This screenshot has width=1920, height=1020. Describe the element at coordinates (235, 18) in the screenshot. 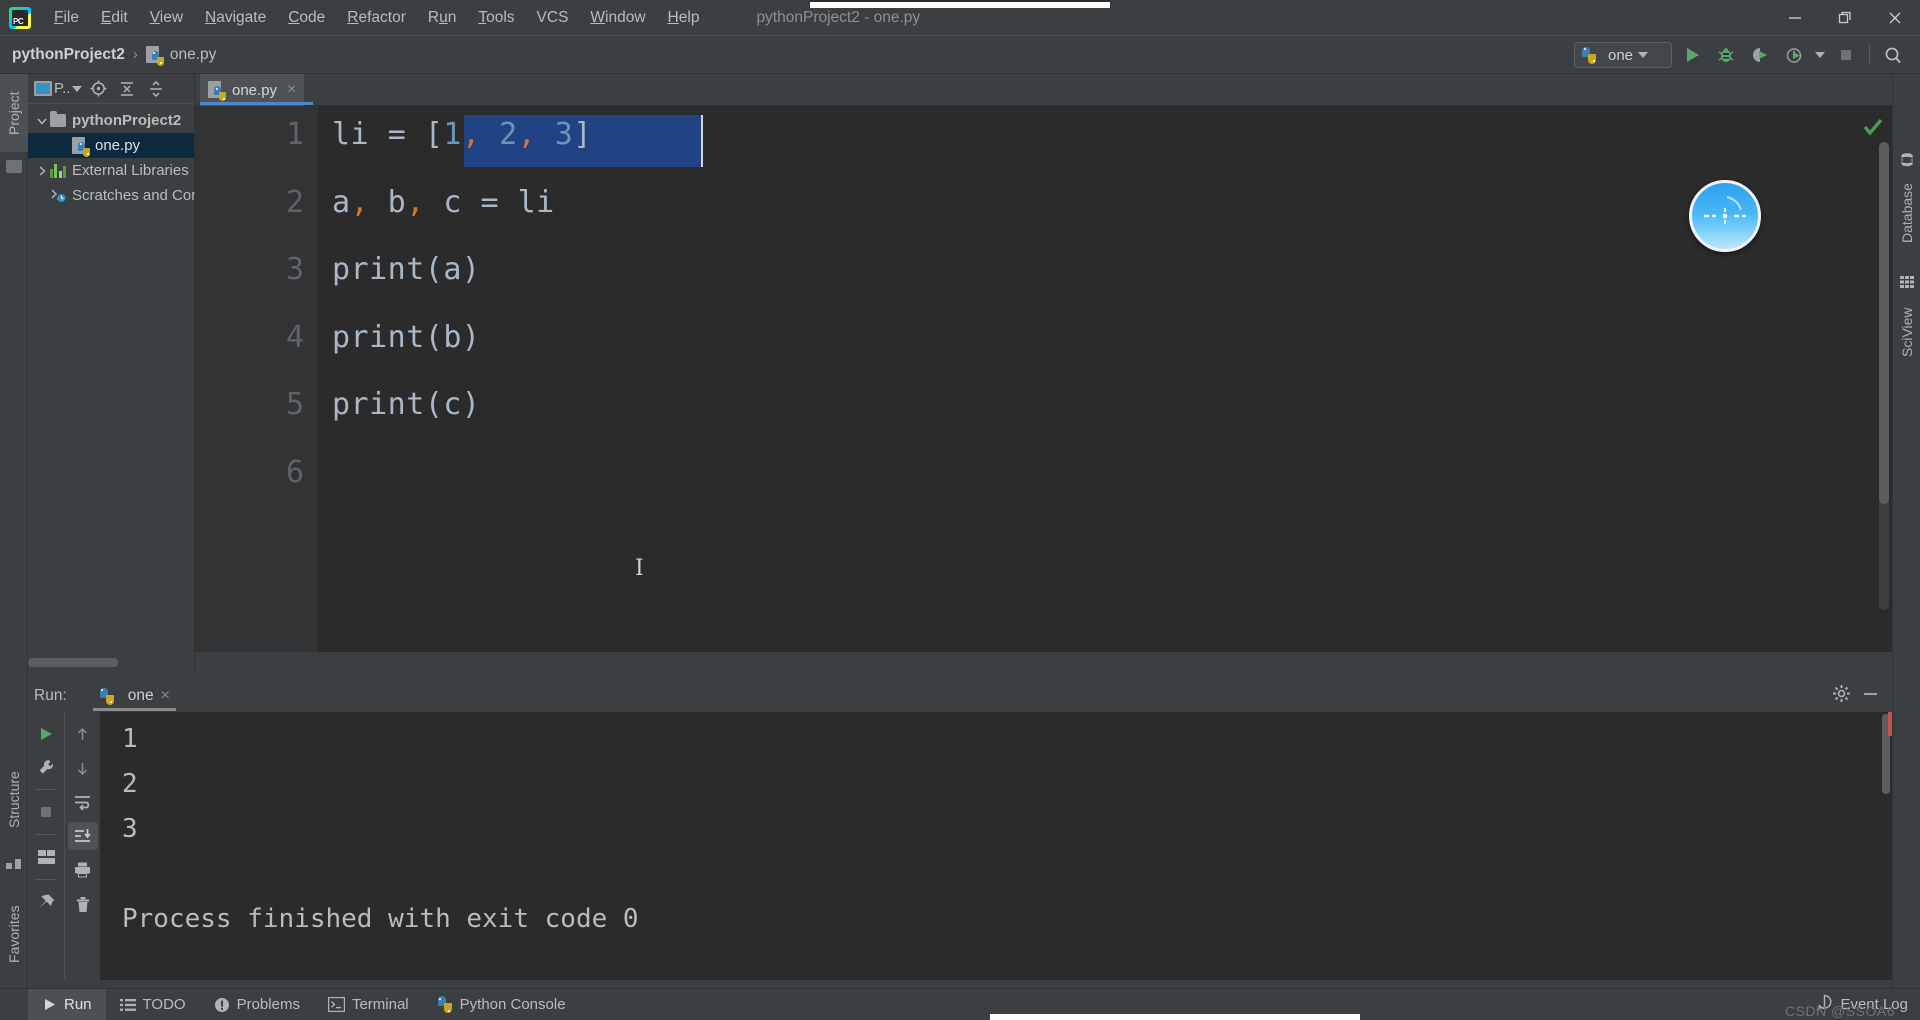

I see `menu-item-navigate: Navigate` at that location.